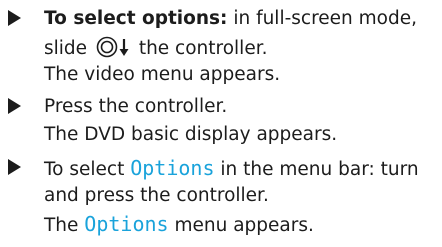  What do you see at coordinates (162, 74) in the screenshot?
I see `step-1-result: The video menu appears.` at bounding box center [162, 74].